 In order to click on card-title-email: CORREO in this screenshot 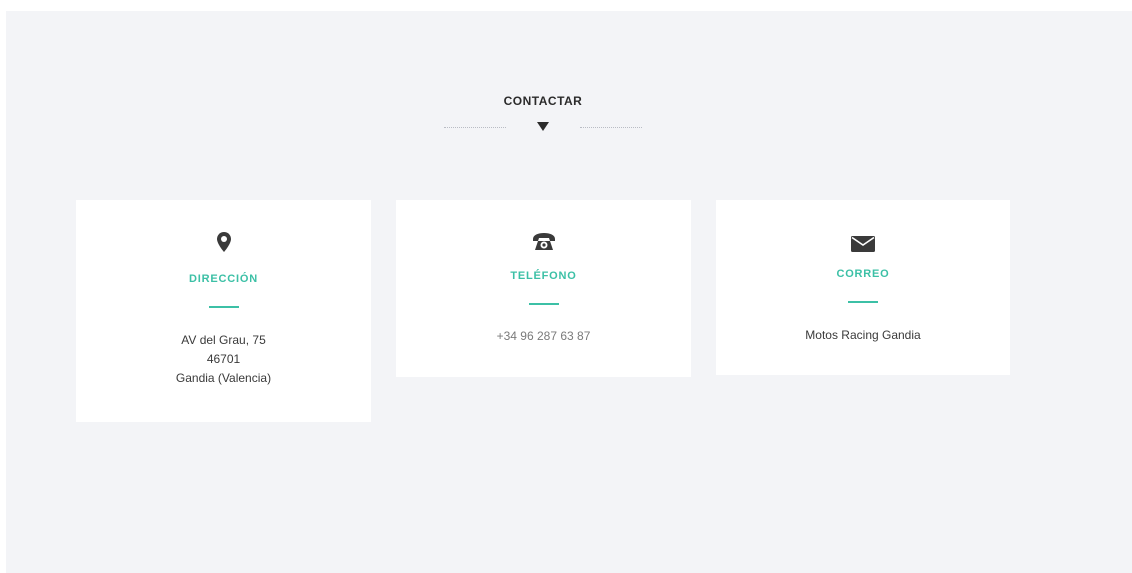, I will do `click(863, 274)`.